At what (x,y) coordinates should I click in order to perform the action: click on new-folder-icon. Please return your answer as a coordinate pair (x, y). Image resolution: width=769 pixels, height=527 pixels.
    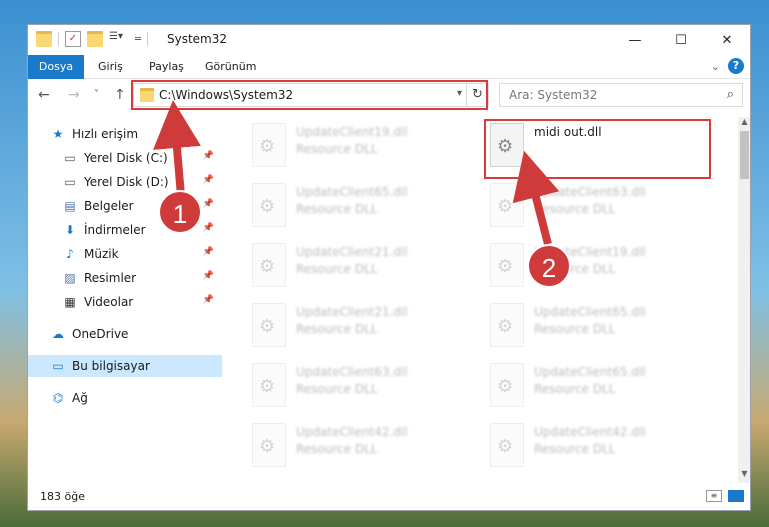
    Looking at the image, I should click on (95, 39).